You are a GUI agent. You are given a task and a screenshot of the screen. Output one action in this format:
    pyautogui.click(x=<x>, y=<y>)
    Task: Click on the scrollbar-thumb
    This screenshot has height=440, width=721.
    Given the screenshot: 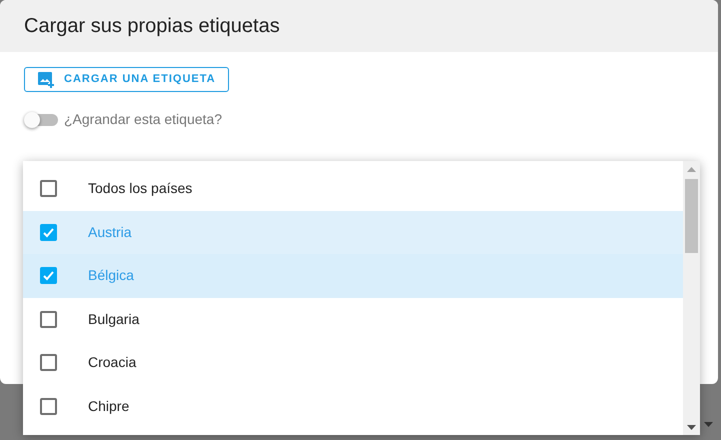 What is the action you would take?
    pyautogui.click(x=691, y=216)
    